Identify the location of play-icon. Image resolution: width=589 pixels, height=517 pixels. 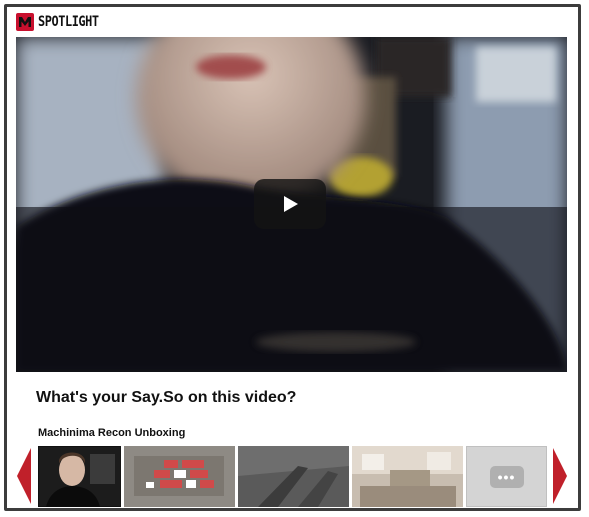
(291, 204).